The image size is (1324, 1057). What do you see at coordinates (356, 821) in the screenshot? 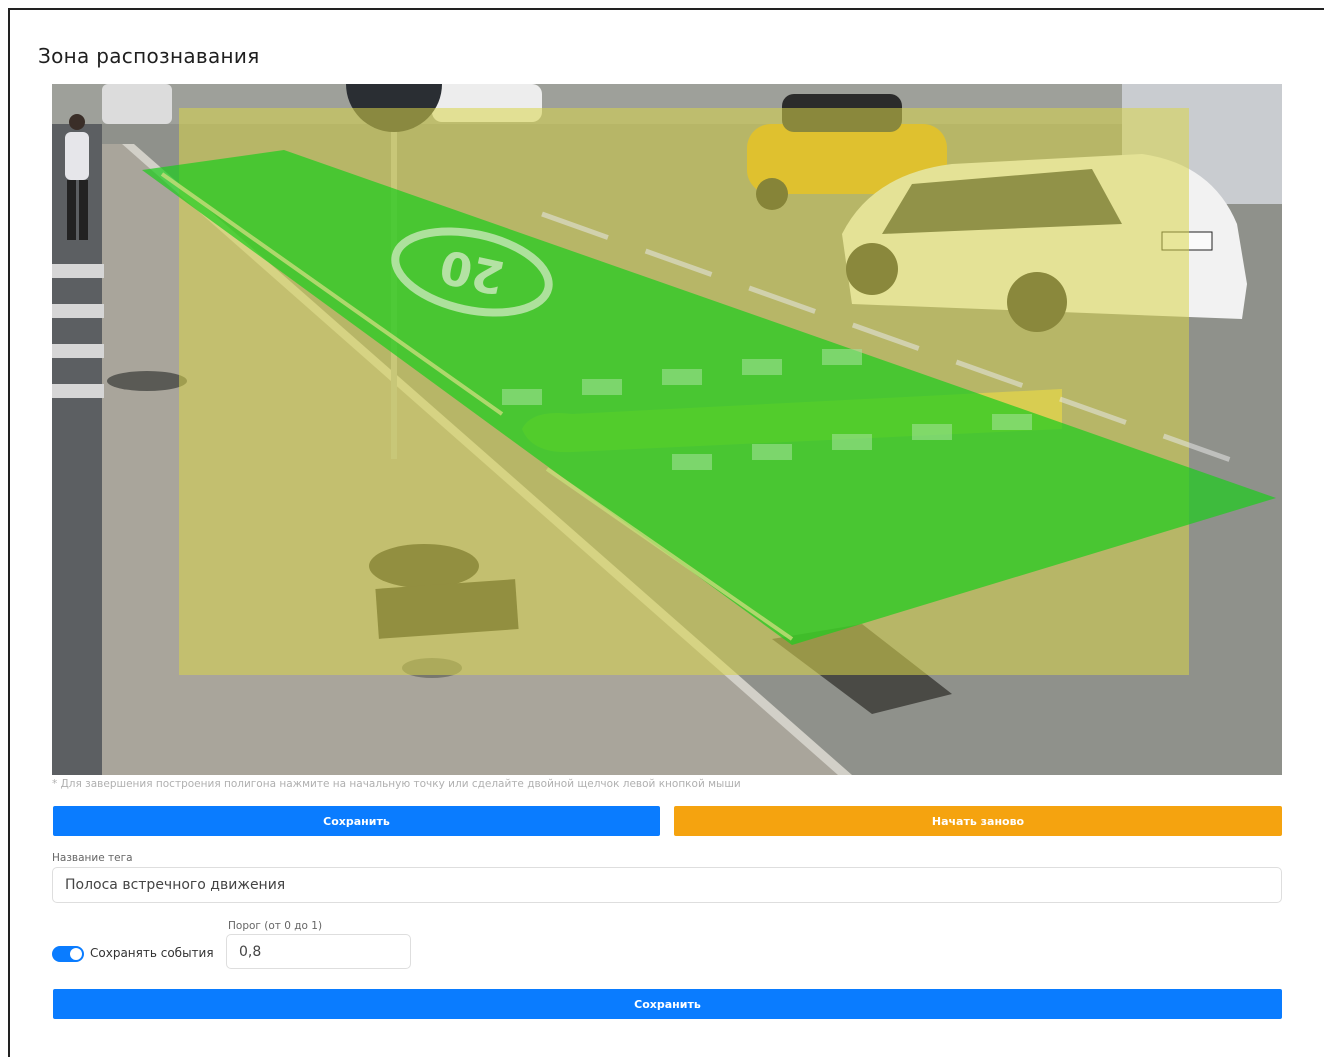
I see `save-polygon-button: Сохранить` at bounding box center [356, 821].